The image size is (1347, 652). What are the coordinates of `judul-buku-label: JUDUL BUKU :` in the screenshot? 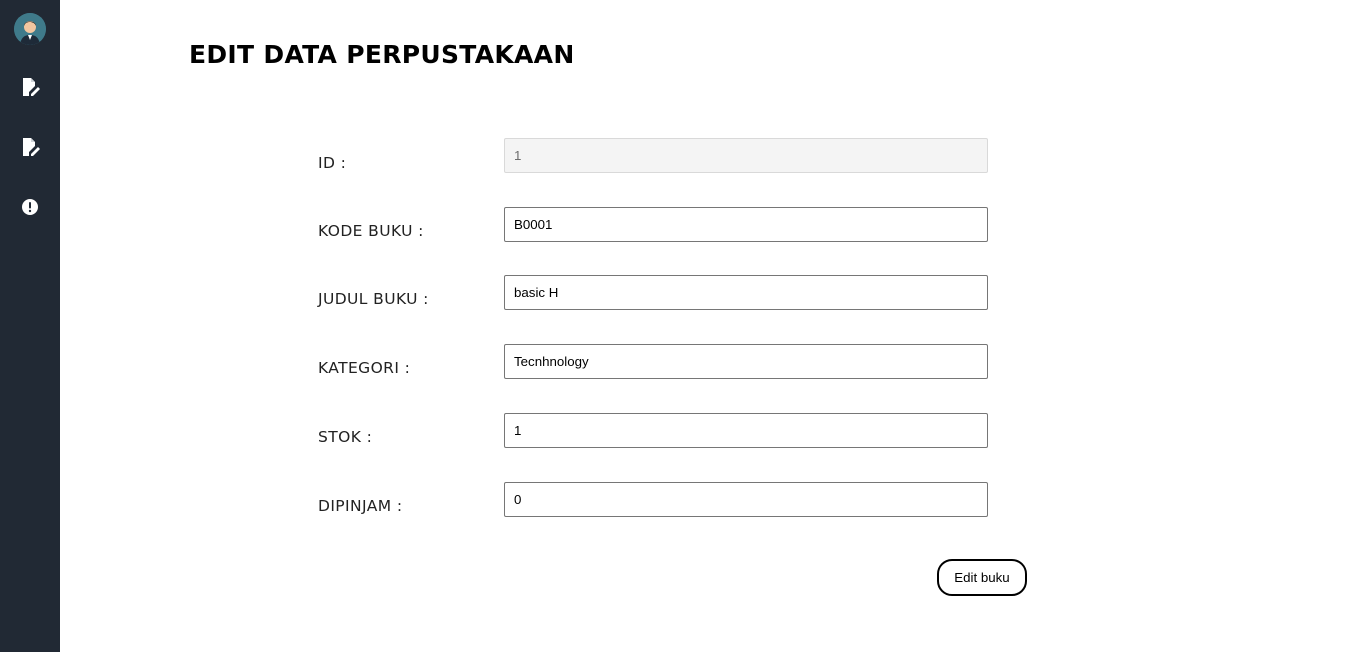 It's located at (373, 299).